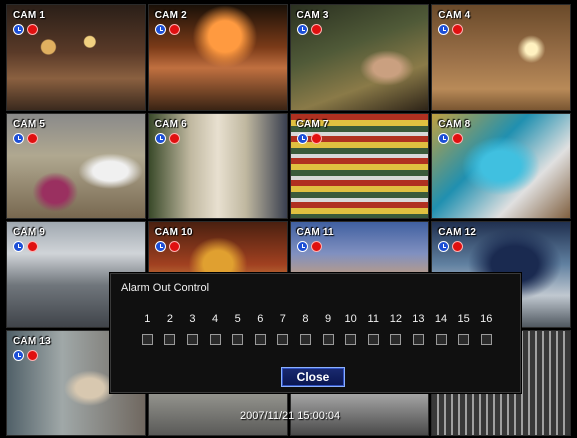  I want to click on camera-label: CAM 5, so click(29, 124).